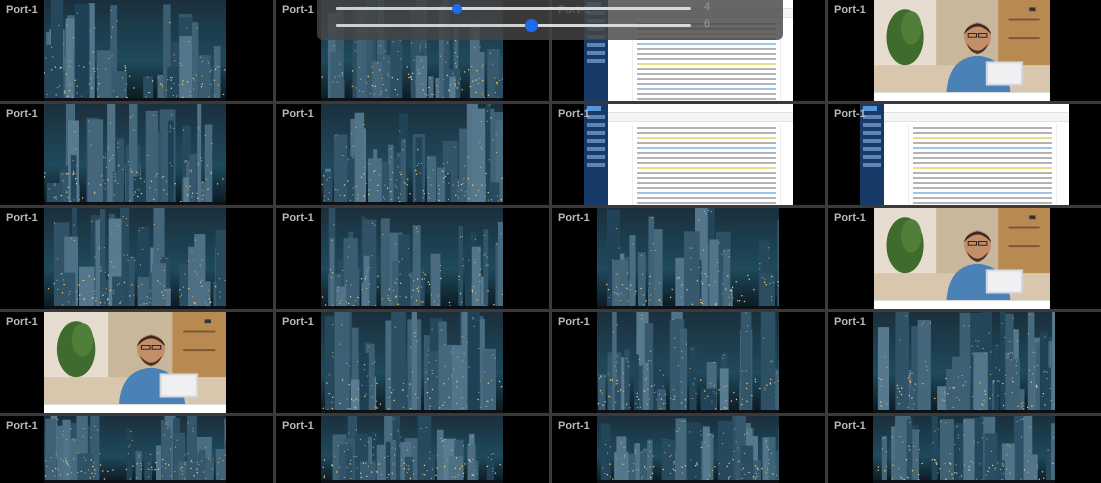  I want to click on doc-page, so click(706, 164).